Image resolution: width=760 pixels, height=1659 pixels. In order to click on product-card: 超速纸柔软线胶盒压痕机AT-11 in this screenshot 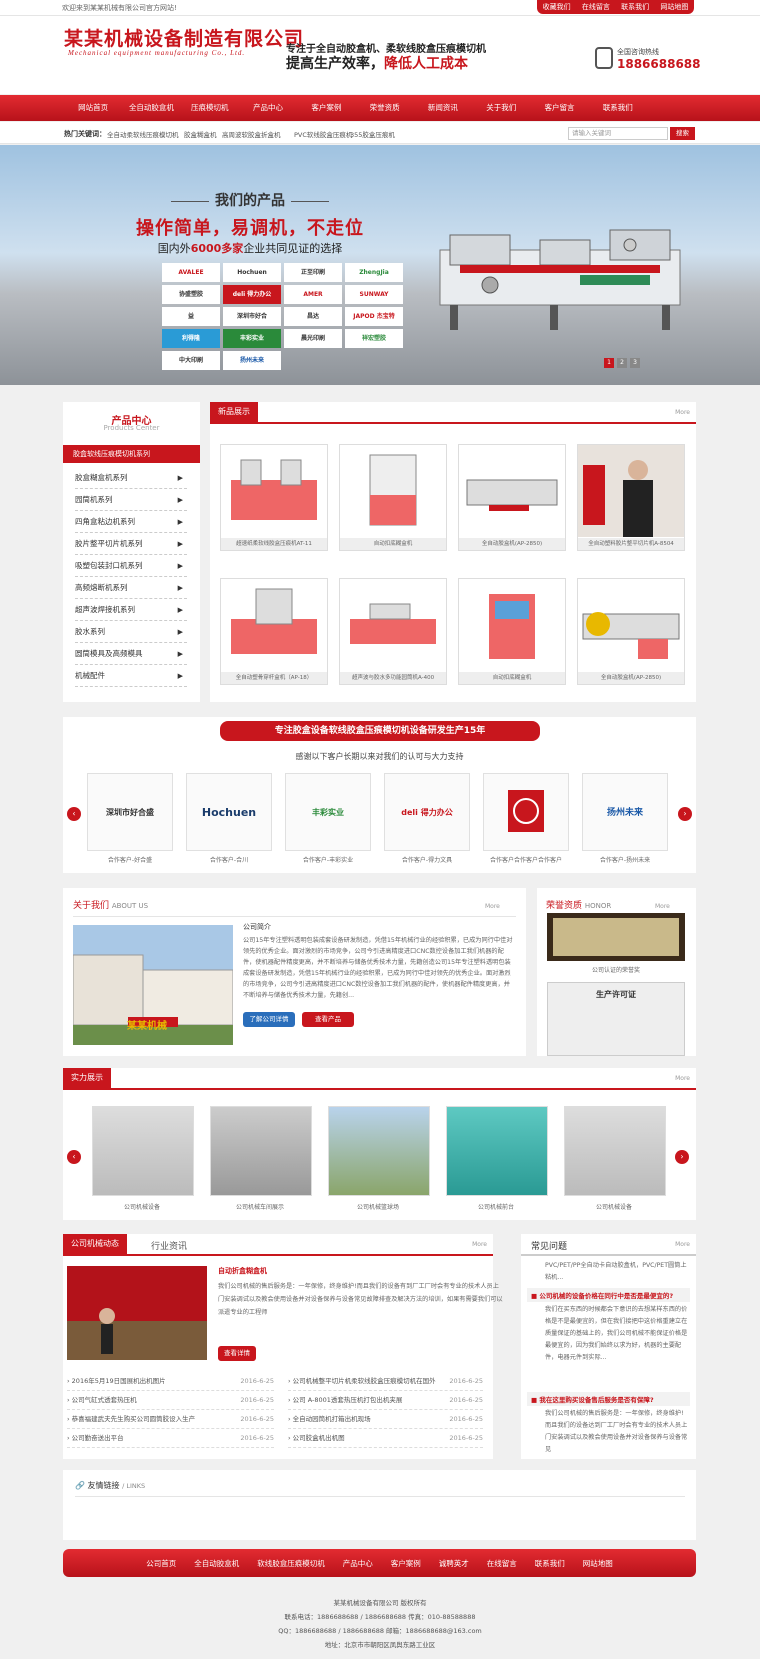, I will do `click(274, 497)`.